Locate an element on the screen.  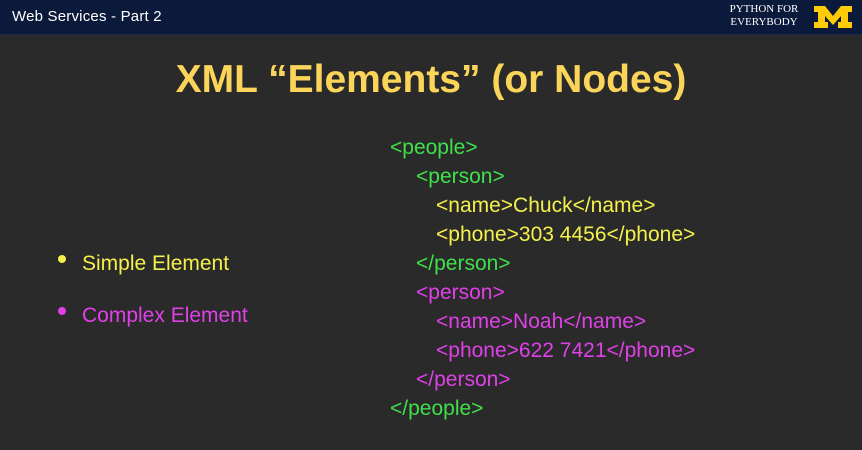
brand-text: PYTHON FOR EVERYBODY is located at coordinates (764, 16).